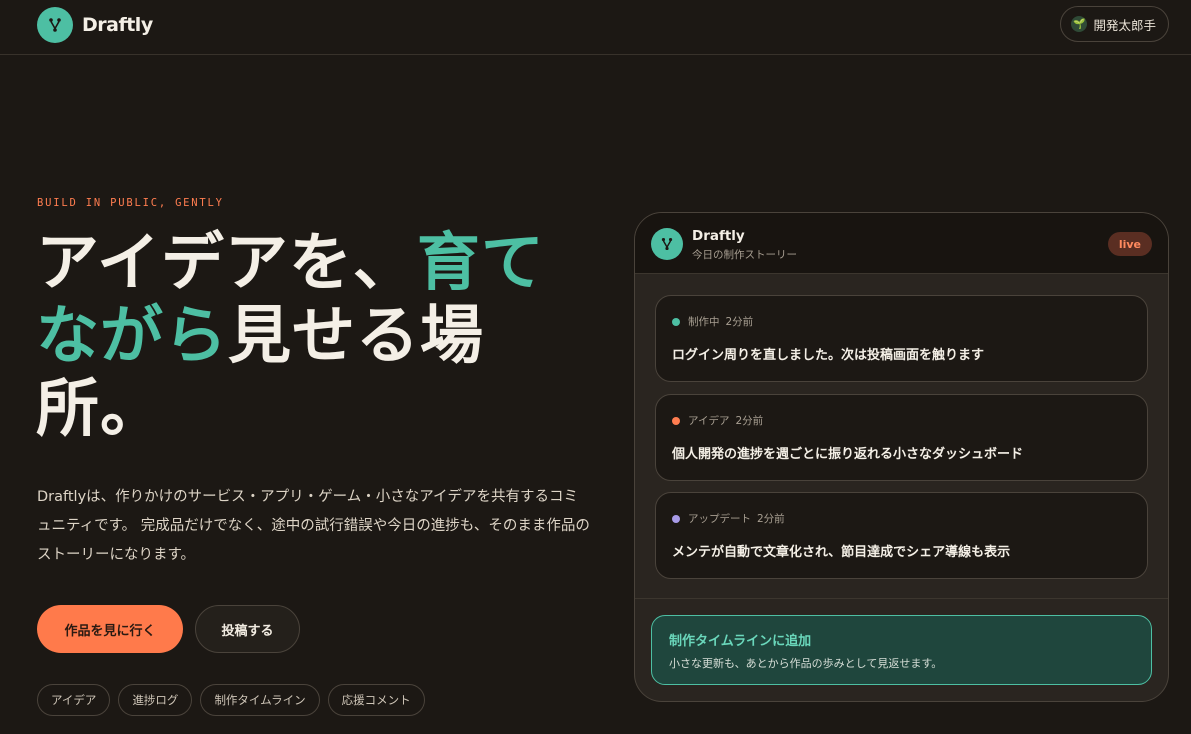  What do you see at coordinates (74, 700) in the screenshot?
I see `tag-idea: アイデア` at bounding box center [74, 700].